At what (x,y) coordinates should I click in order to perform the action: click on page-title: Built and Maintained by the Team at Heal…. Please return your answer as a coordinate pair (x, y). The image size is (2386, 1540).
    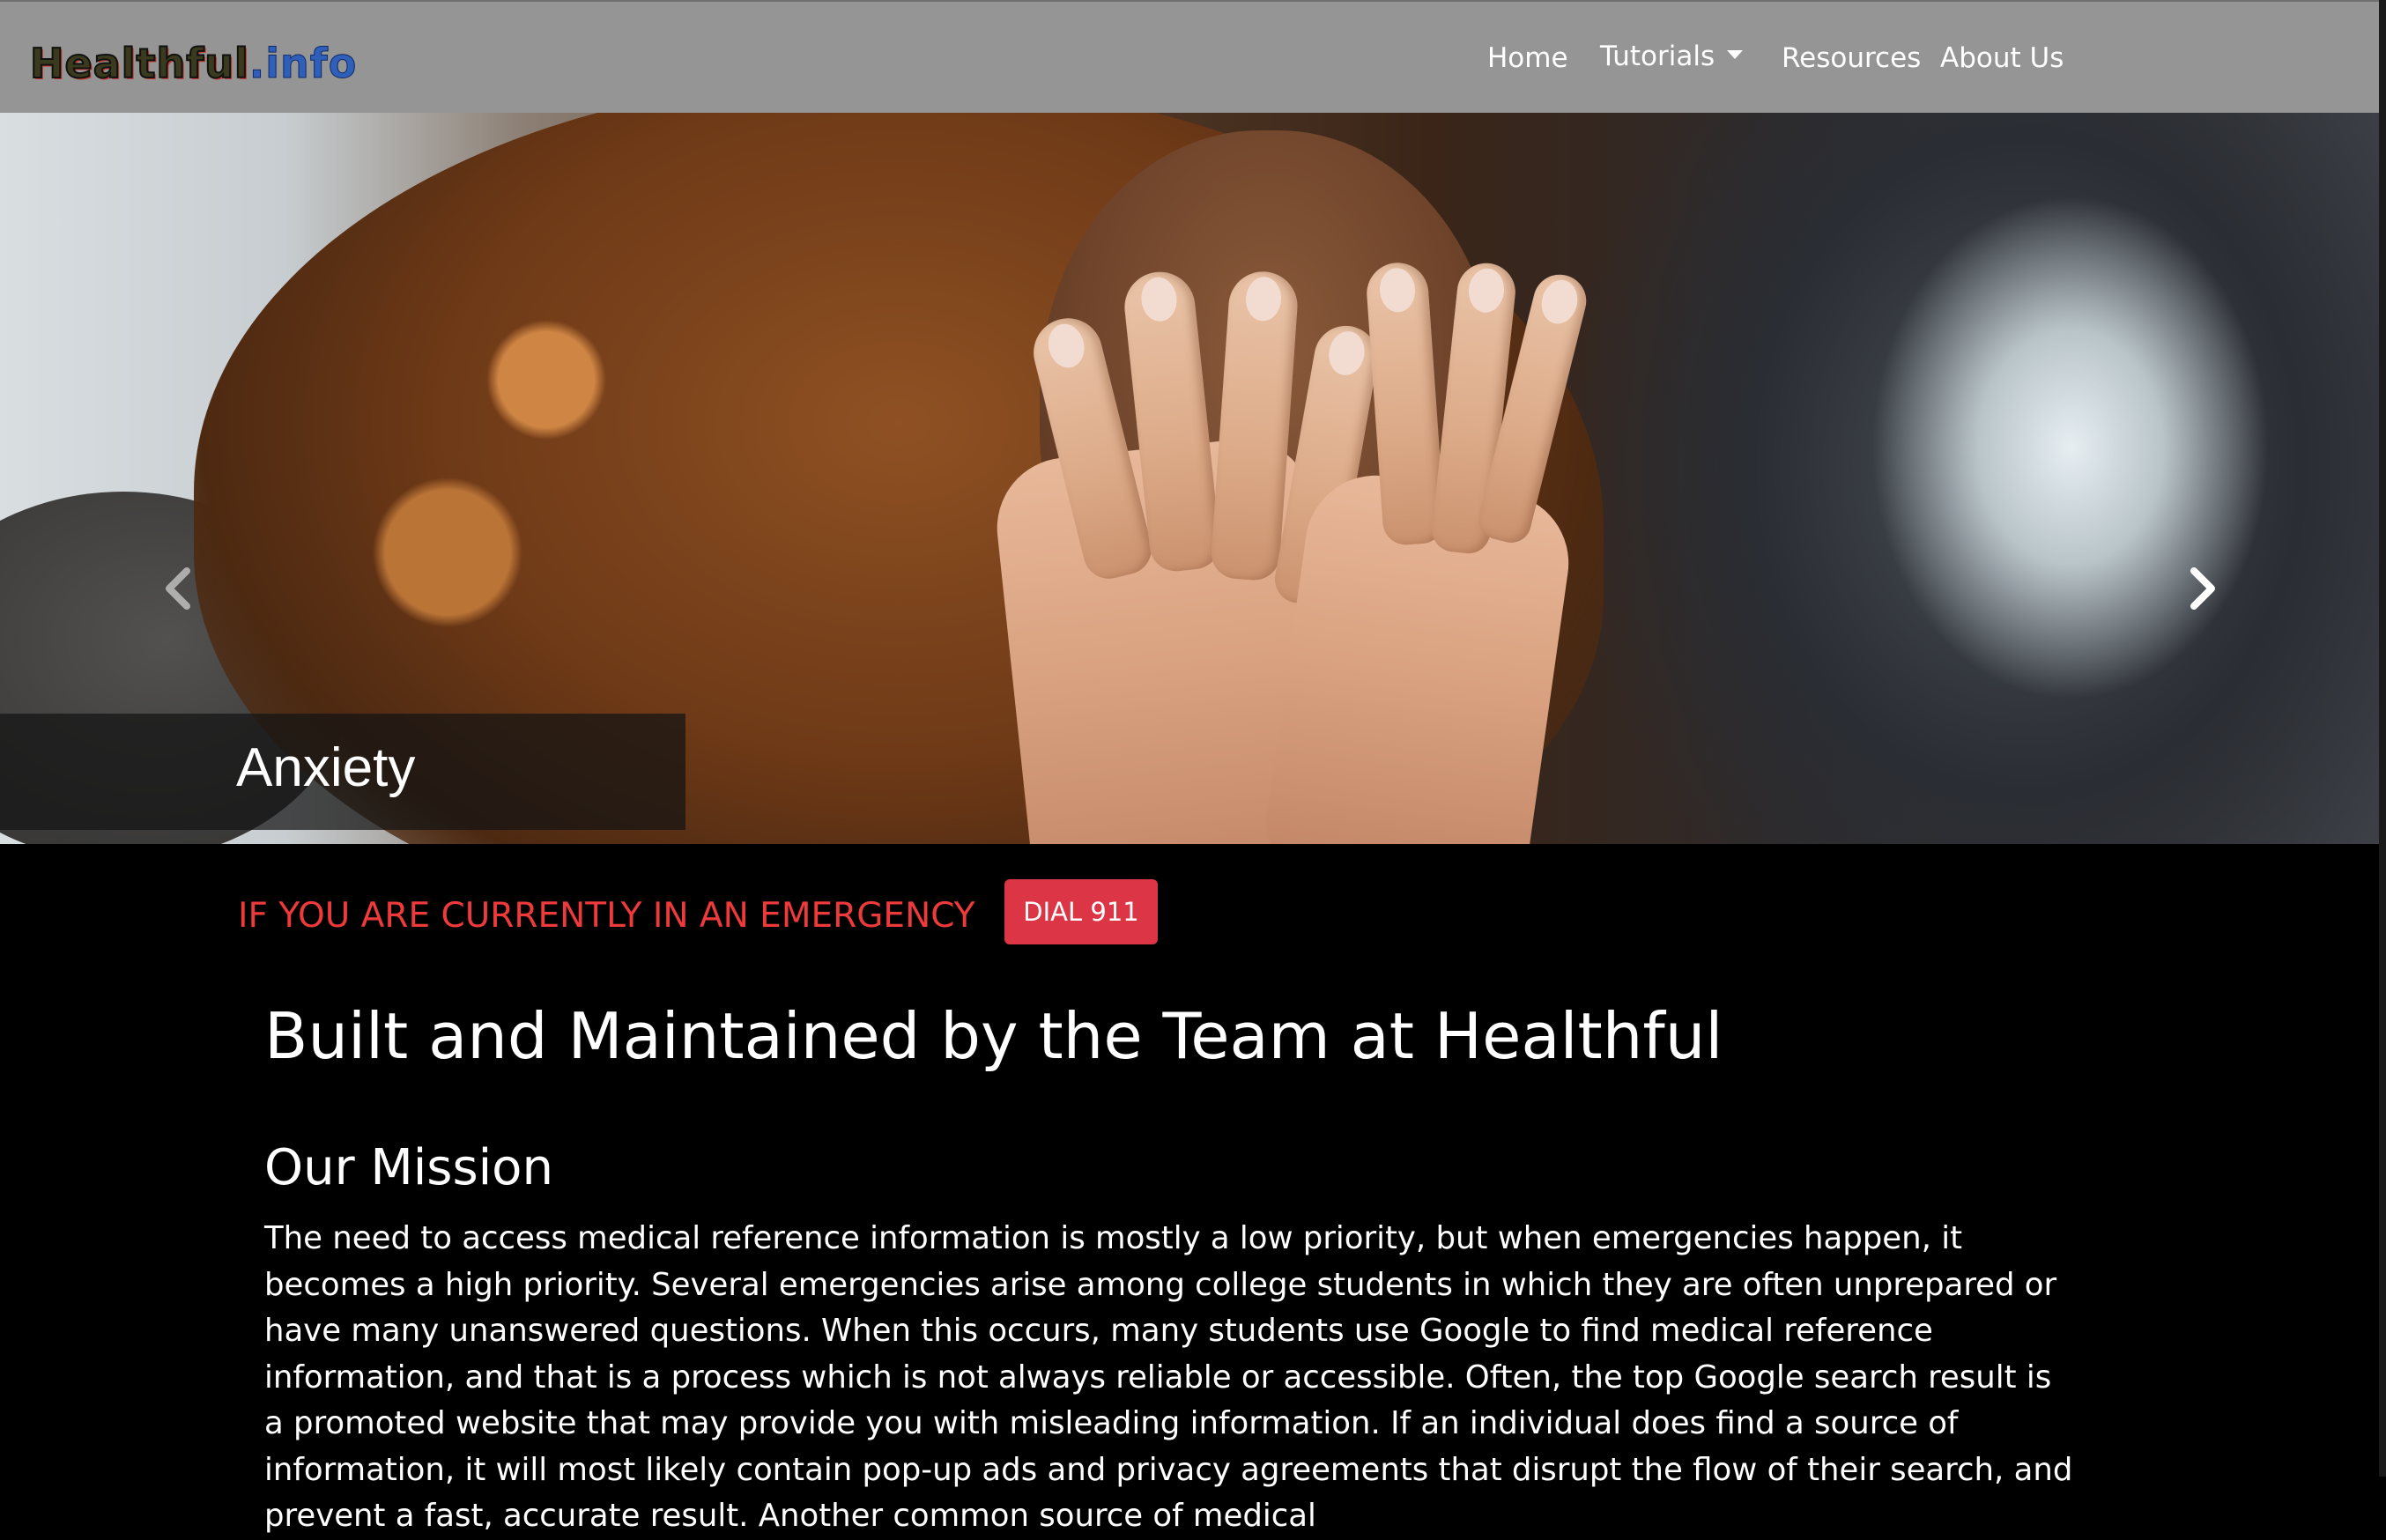
    Looking at the image, I should click on (993, 1036).